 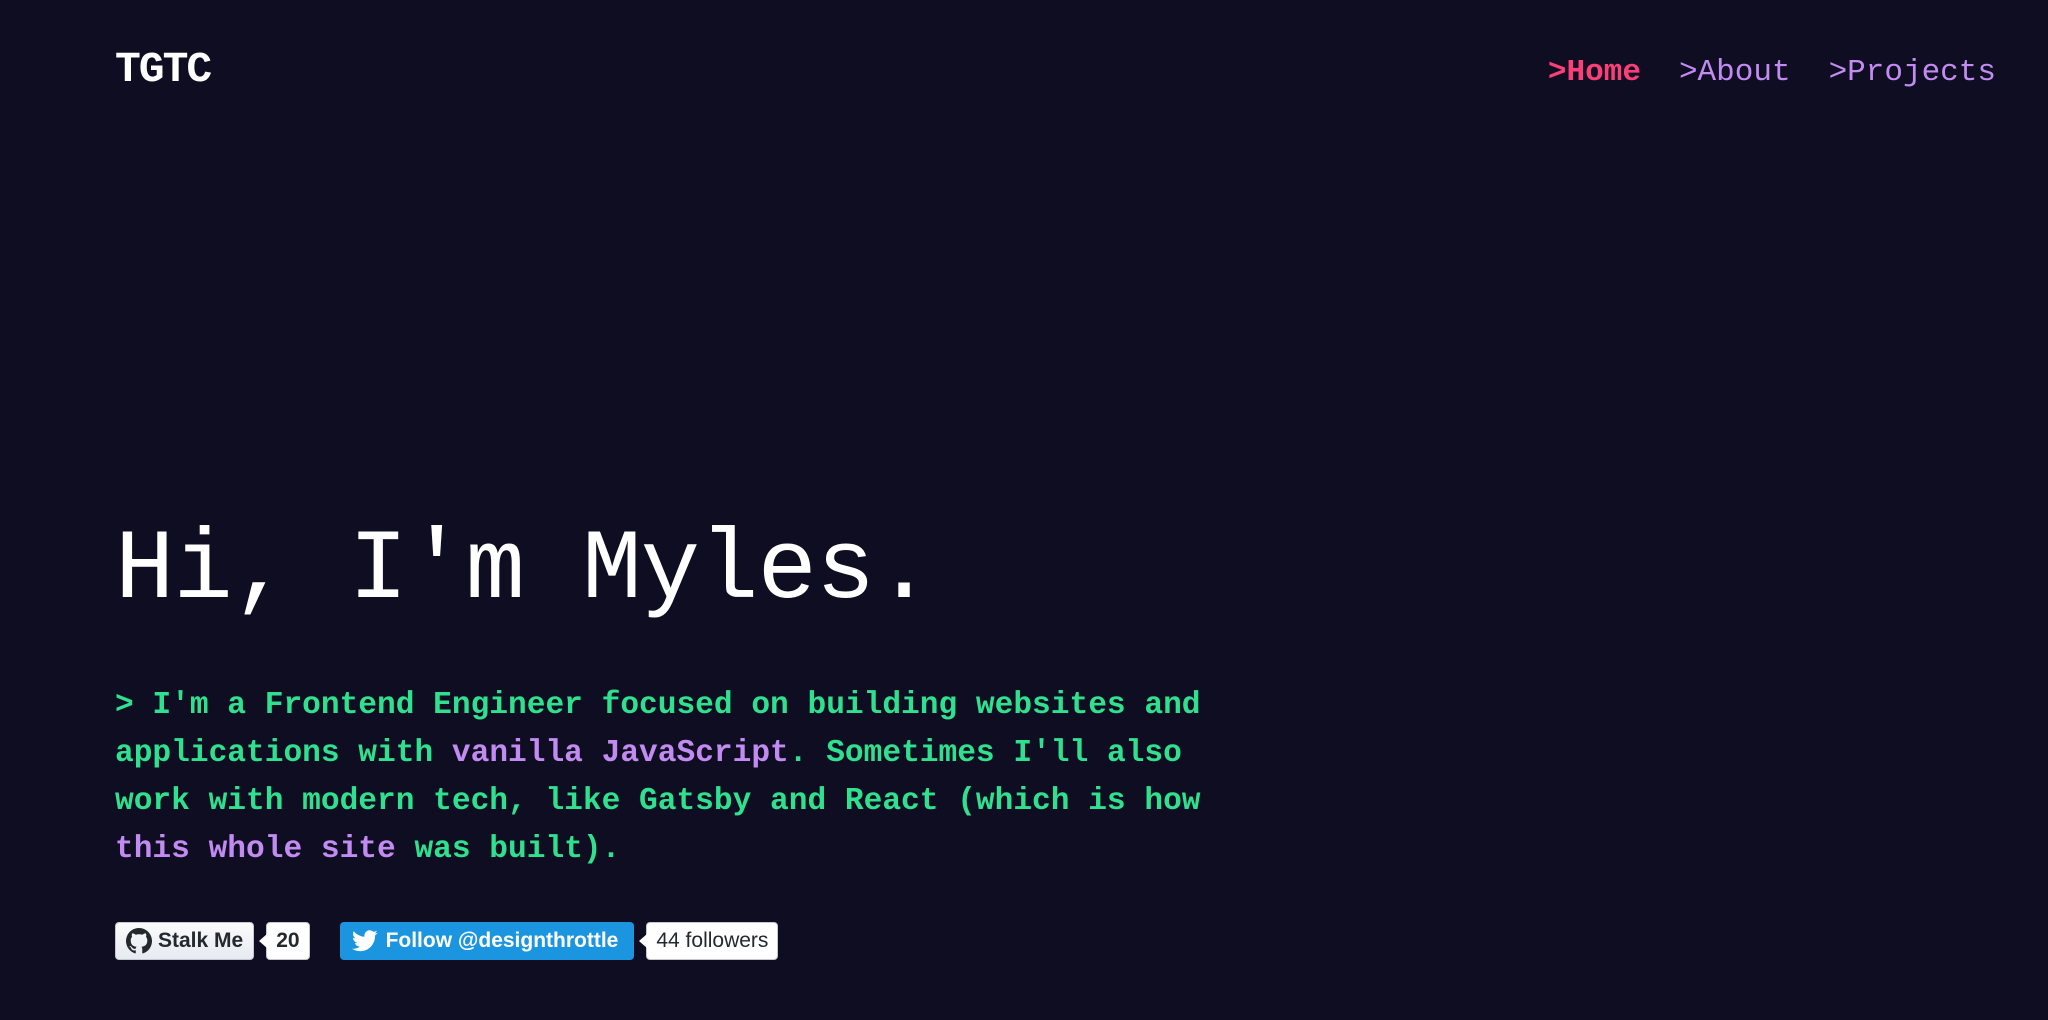 What do you see at coordinates (1735, 72) in the screenshot?
I see `nav-about-link: >About` at bounding box center [1735, 72].